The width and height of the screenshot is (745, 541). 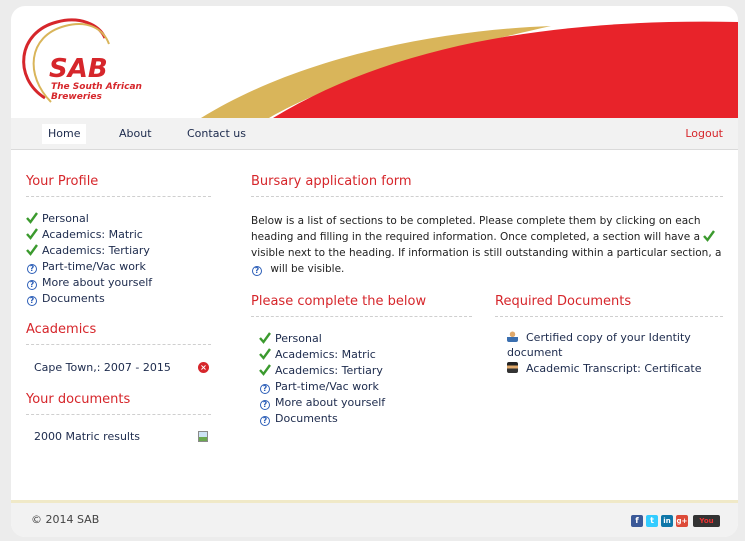 I want to click on required-item-transcript: Academic Transcript: Certificate, so click(x=615, y=368).